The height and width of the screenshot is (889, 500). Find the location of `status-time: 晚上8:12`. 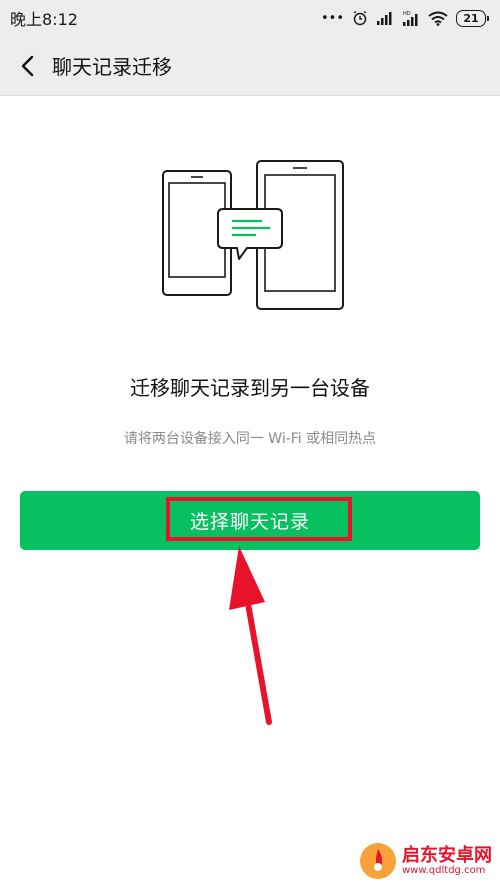

status-time: 晚上8:12 is located at coordinates (44, 19).